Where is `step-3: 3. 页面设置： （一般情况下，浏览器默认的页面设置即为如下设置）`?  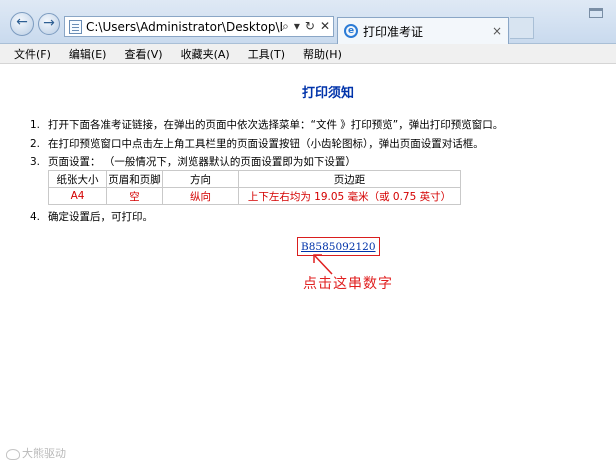 step-3: 3. 页面设置： （一般情况下，浏览器默认的页面设置即为如下设置） is located at coordinates (193, 161).